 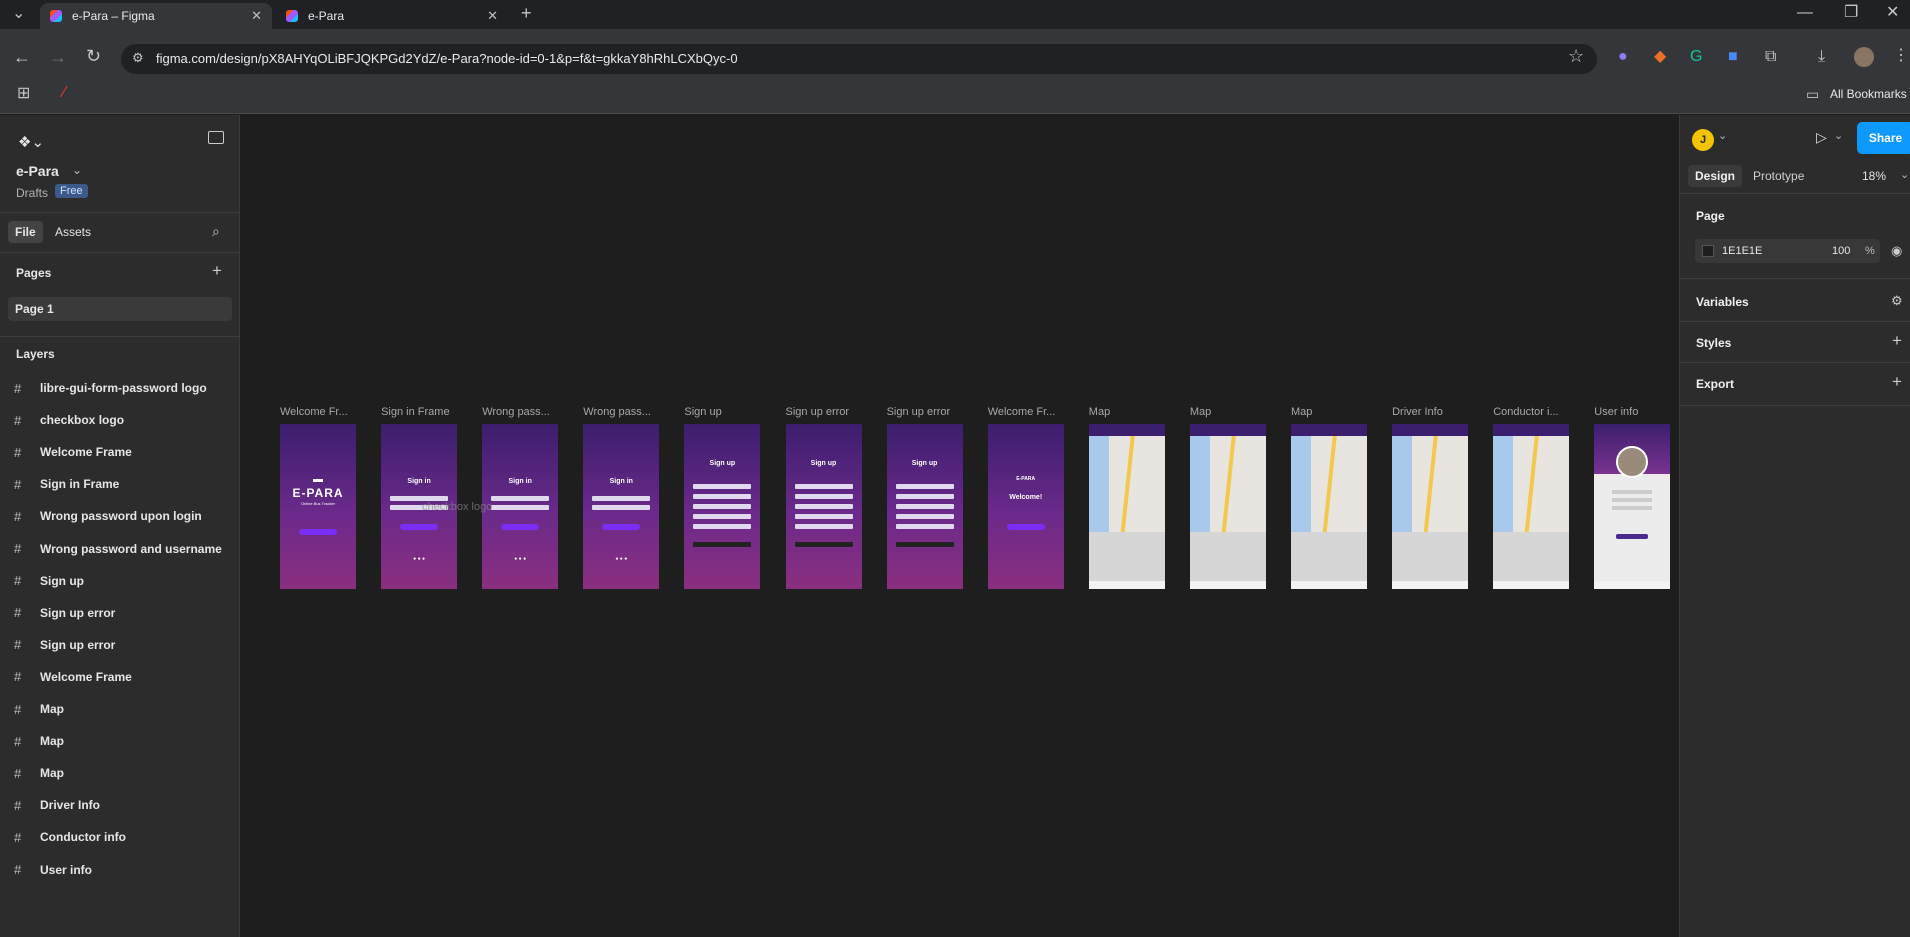 What do you see at coordinates (73, 232) in the screenshot?
I see `tab-assets: Assets` at bounding box center [73, 232].